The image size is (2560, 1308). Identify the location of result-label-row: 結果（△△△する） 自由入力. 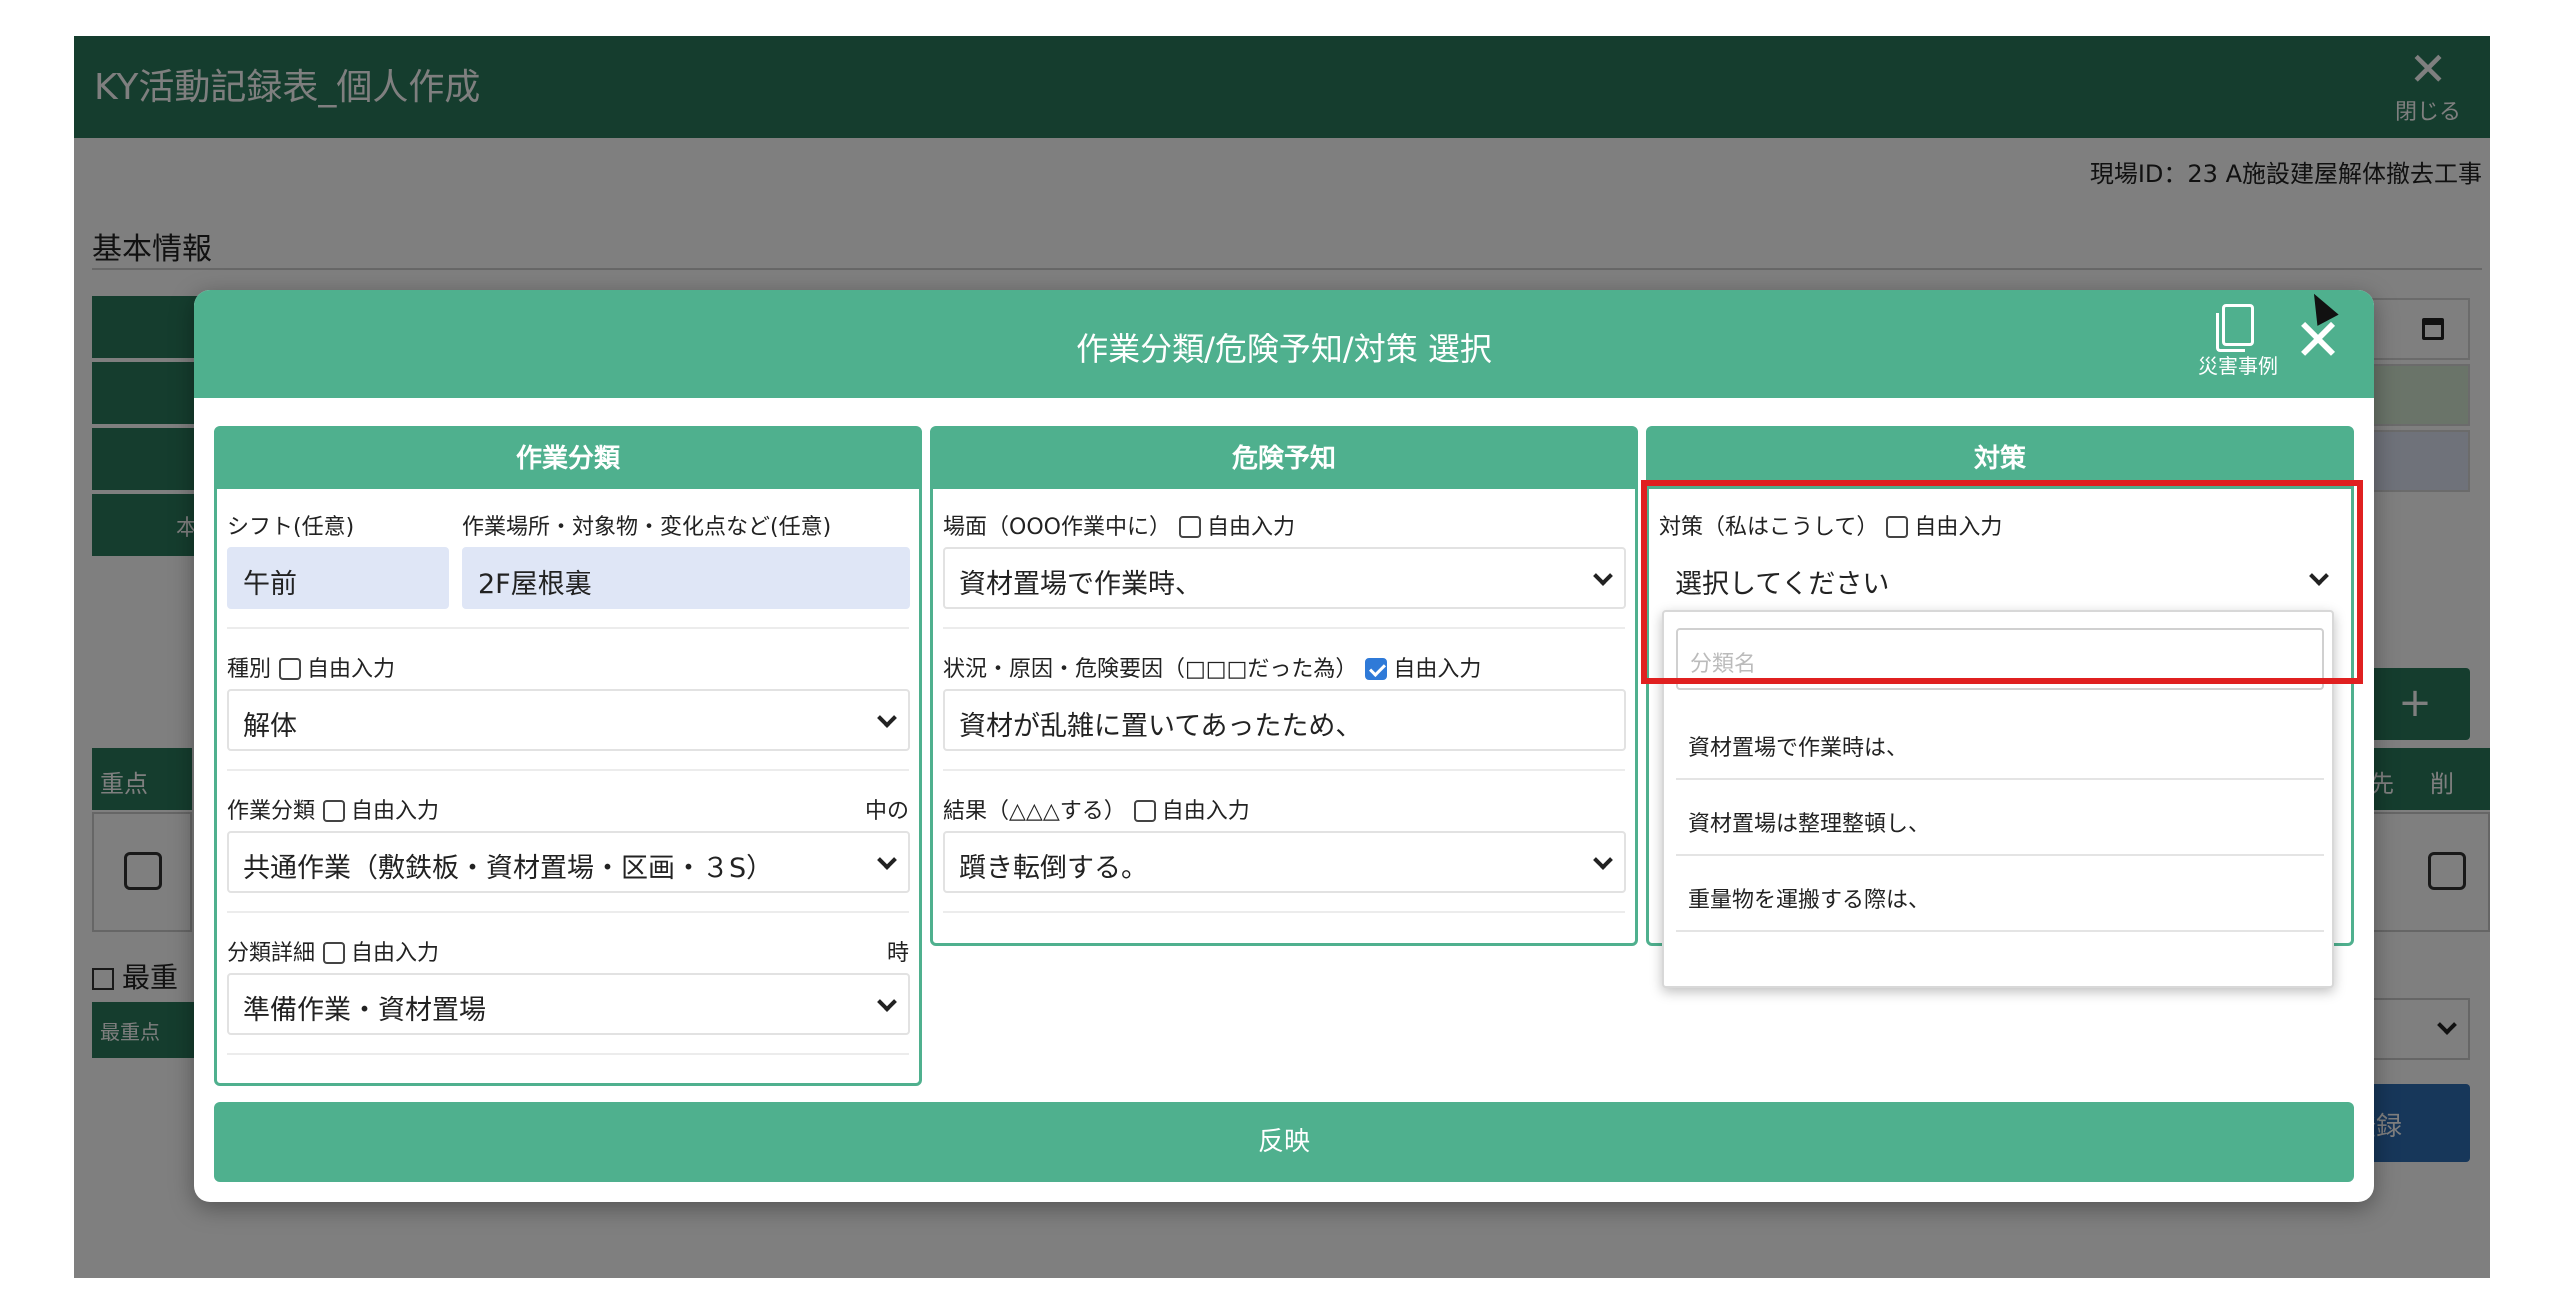
(1096, 809).